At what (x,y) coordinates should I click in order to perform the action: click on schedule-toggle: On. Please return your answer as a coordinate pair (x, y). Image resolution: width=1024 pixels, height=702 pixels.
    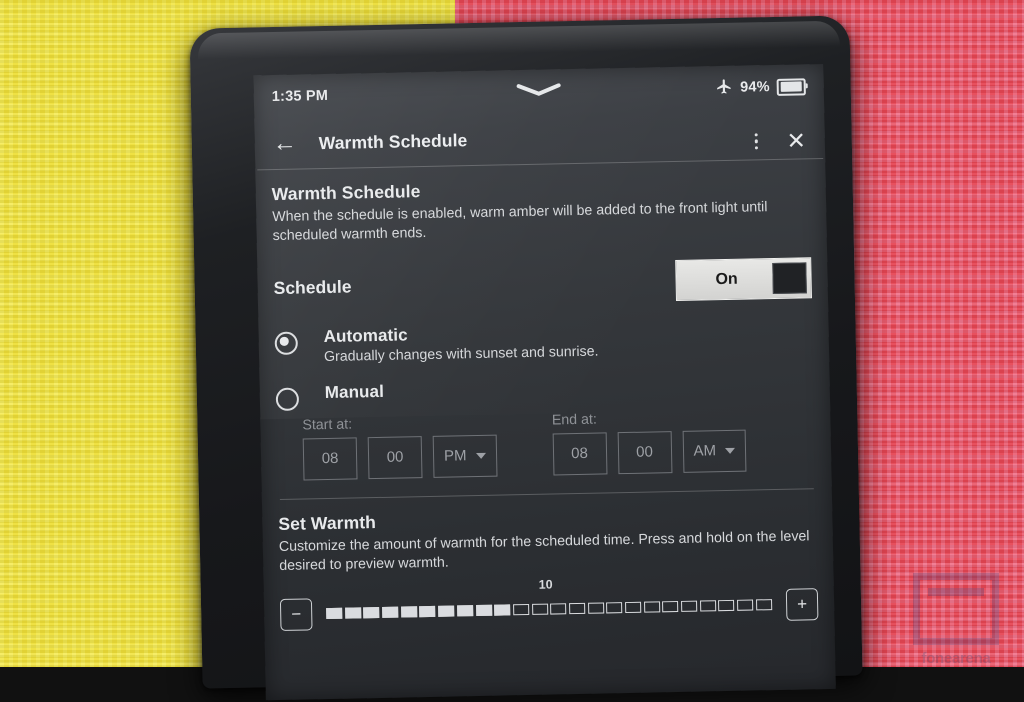
    Looking at the image, I should click on (743, 279).